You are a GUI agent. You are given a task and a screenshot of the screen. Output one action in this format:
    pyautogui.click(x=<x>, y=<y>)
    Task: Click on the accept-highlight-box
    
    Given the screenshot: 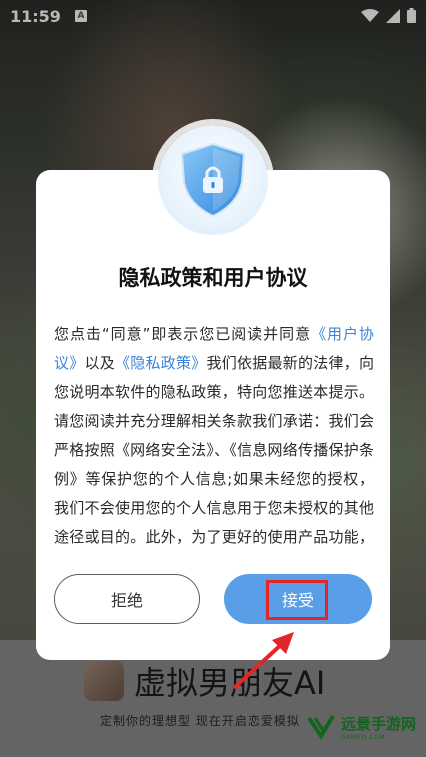 What is the action you would take?
    pyautogui.click(x=297, y=600)
    